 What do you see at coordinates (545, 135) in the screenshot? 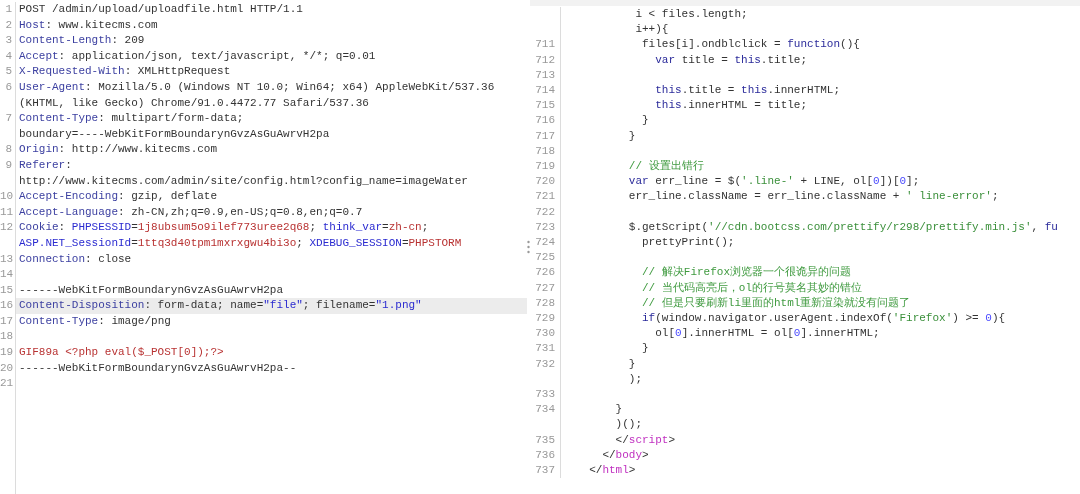
I see `line-number: 717` at bounding box center [545, 135].